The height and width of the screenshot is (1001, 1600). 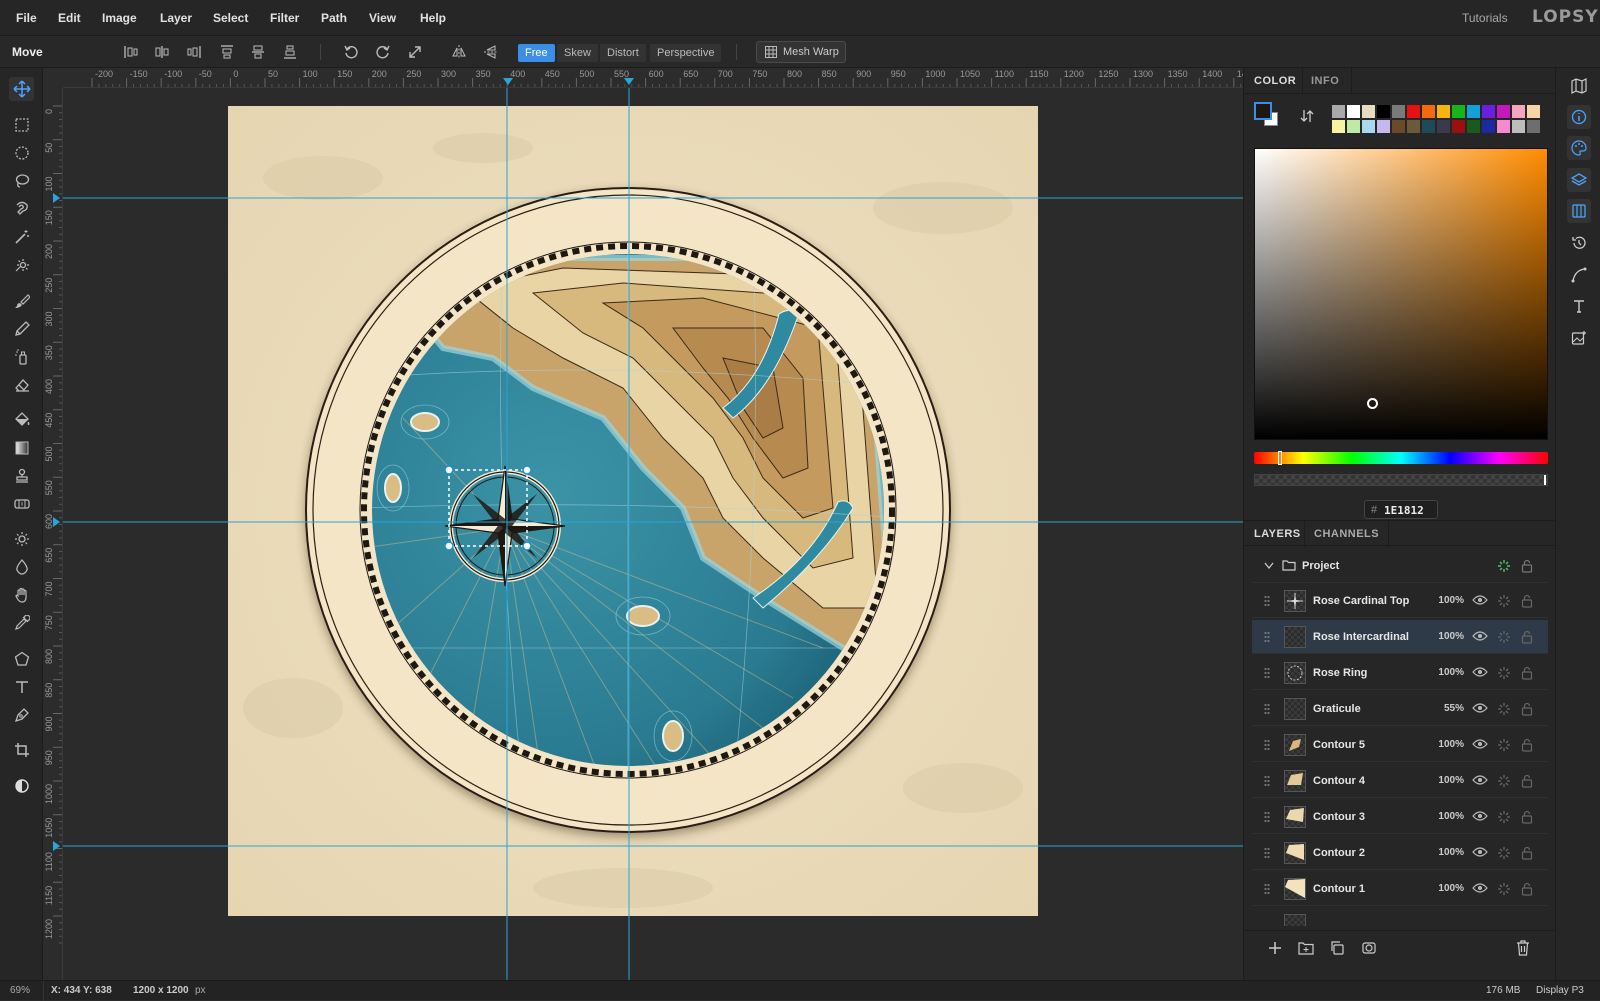 What do you see at coordinates (227, 52) in the screenshot?
I see `align-top-icon` at bounding box center [227, 52].